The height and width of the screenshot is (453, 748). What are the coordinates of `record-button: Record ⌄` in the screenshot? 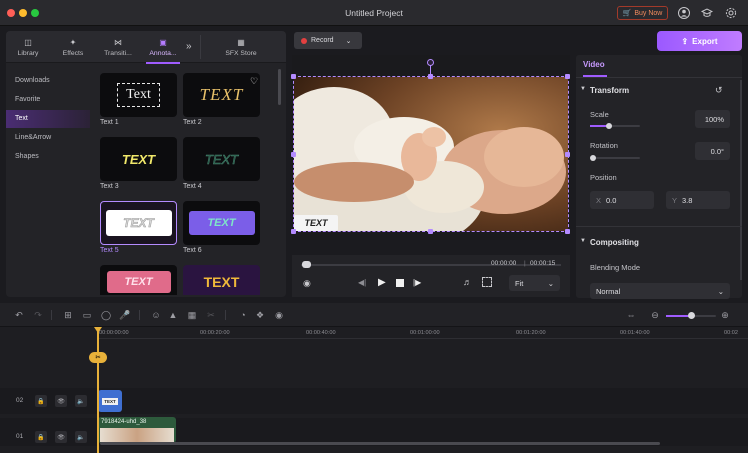 It's located at (328, 40).